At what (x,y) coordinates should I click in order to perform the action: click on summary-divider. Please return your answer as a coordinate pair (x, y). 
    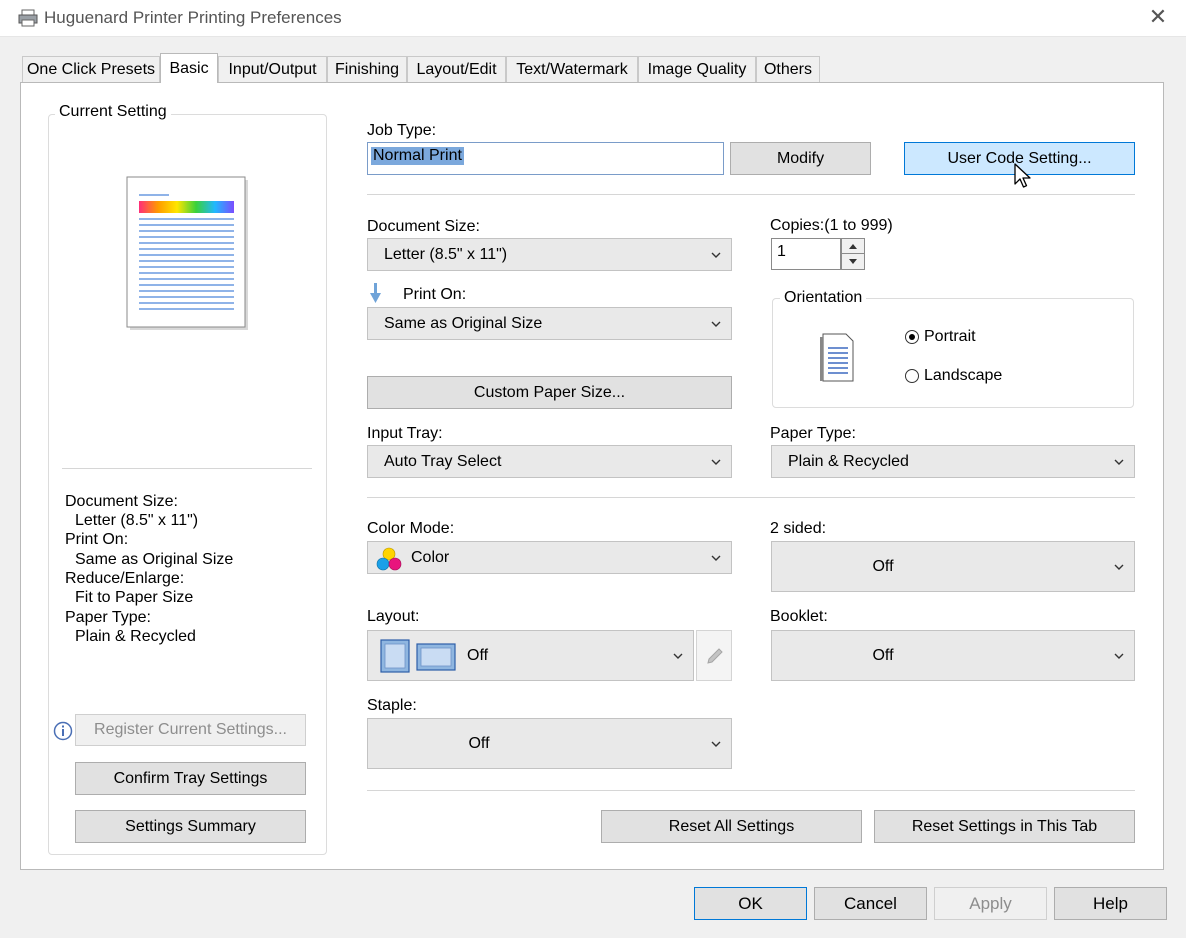
    Looking at the image, I should click on (187, 468).